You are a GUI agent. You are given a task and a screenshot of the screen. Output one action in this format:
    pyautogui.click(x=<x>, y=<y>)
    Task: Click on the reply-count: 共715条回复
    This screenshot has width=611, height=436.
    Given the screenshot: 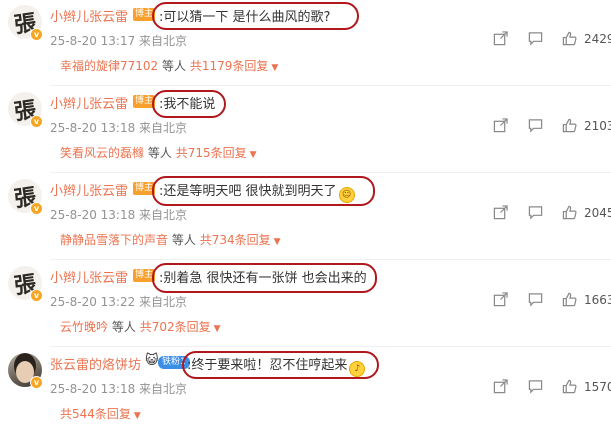 What is the action you would take?
    pyautogui.click(x=211, y=153)
    